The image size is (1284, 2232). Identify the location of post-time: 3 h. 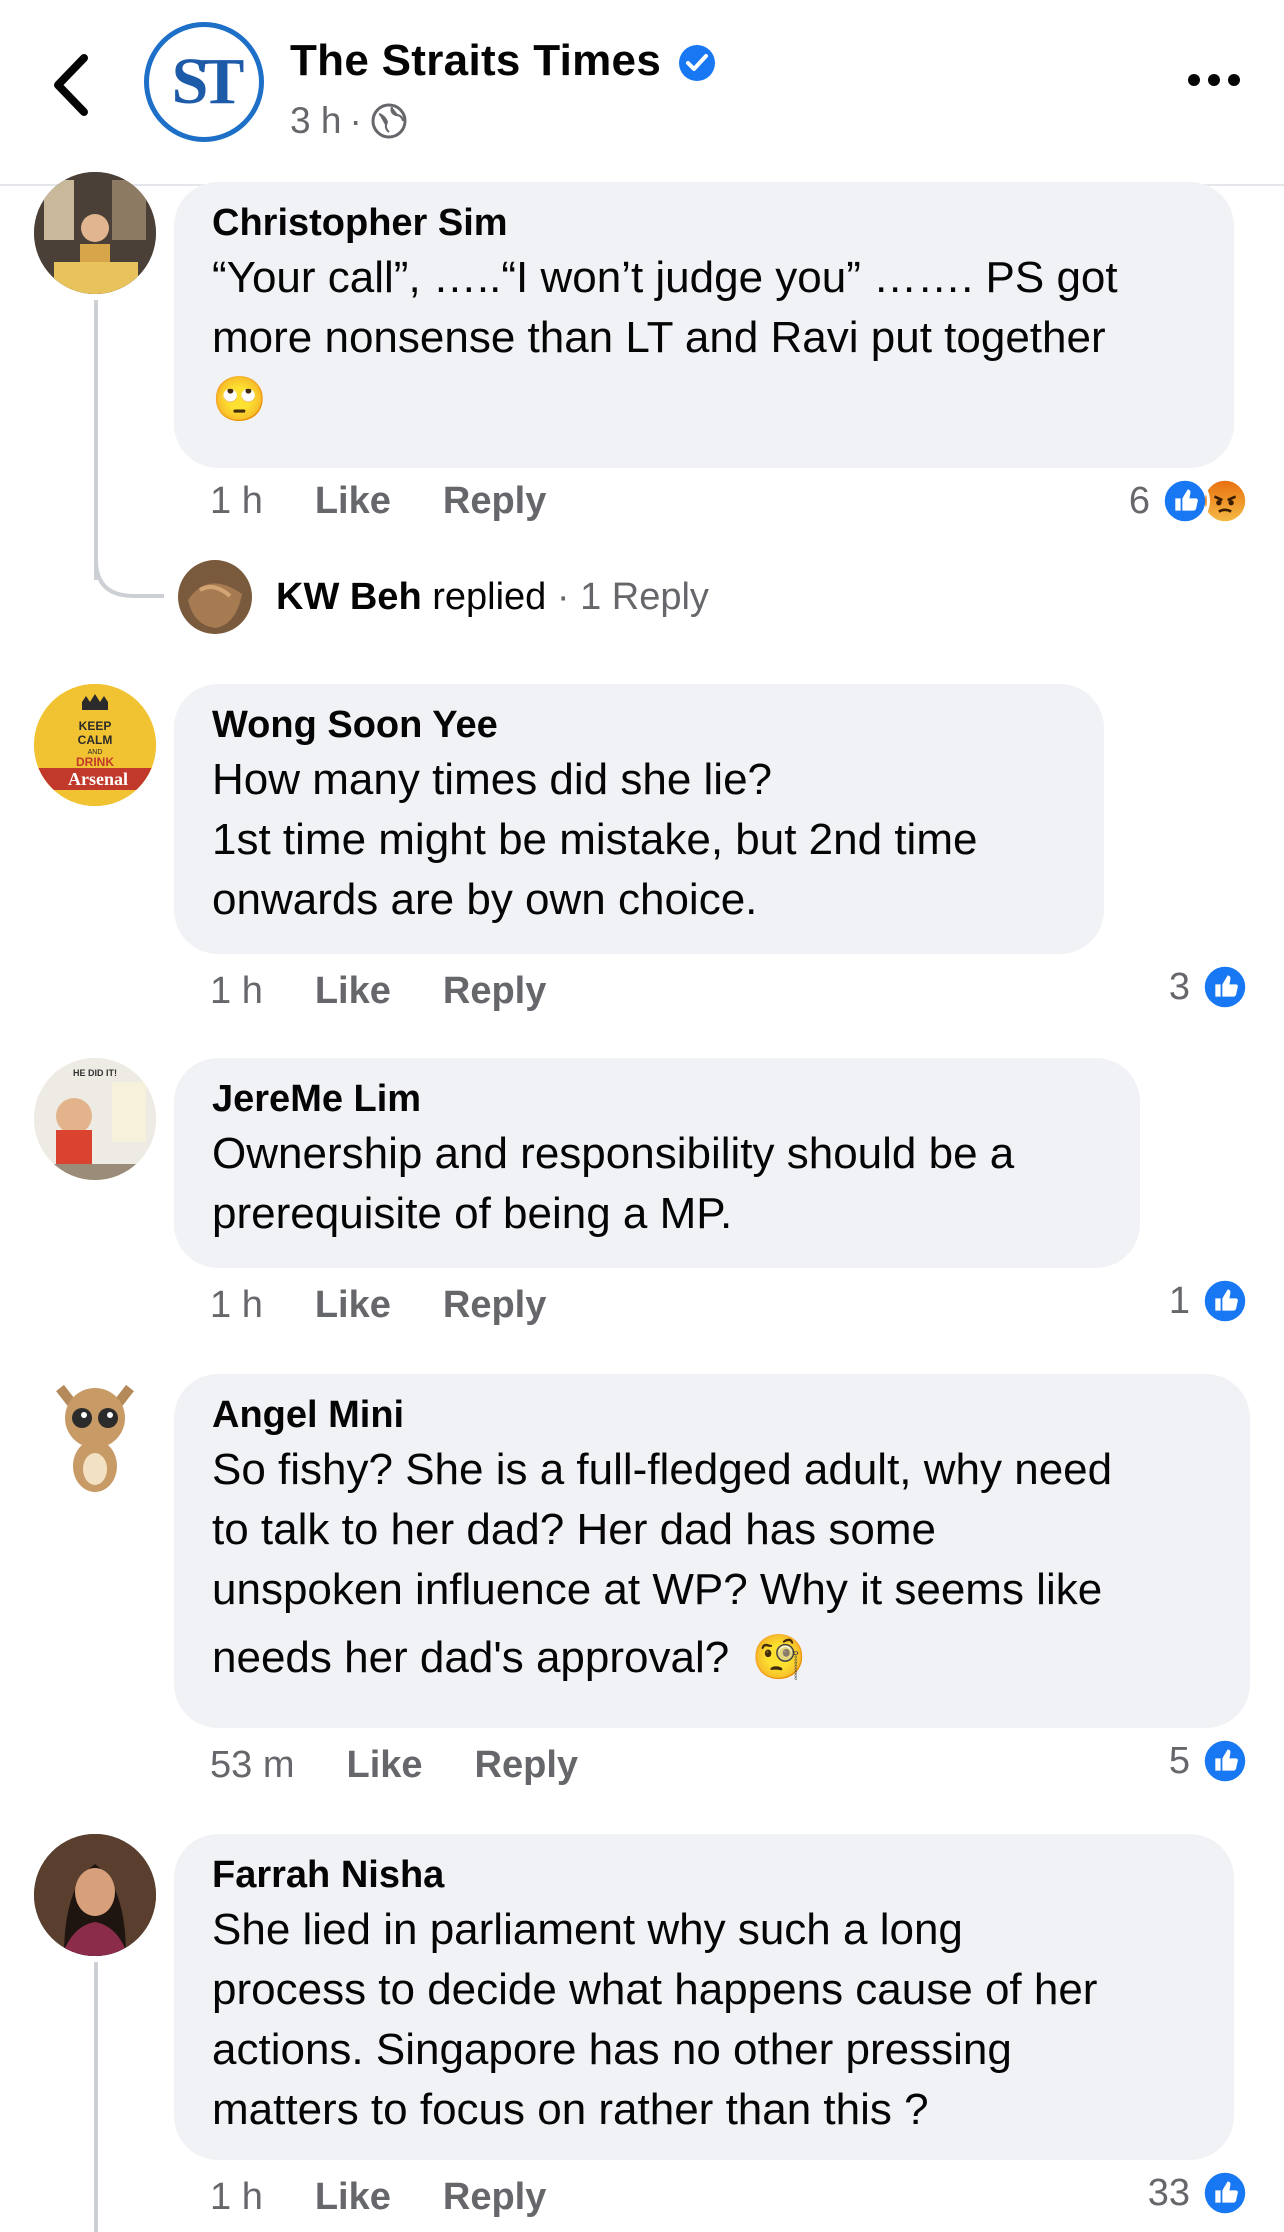
(316, 120).